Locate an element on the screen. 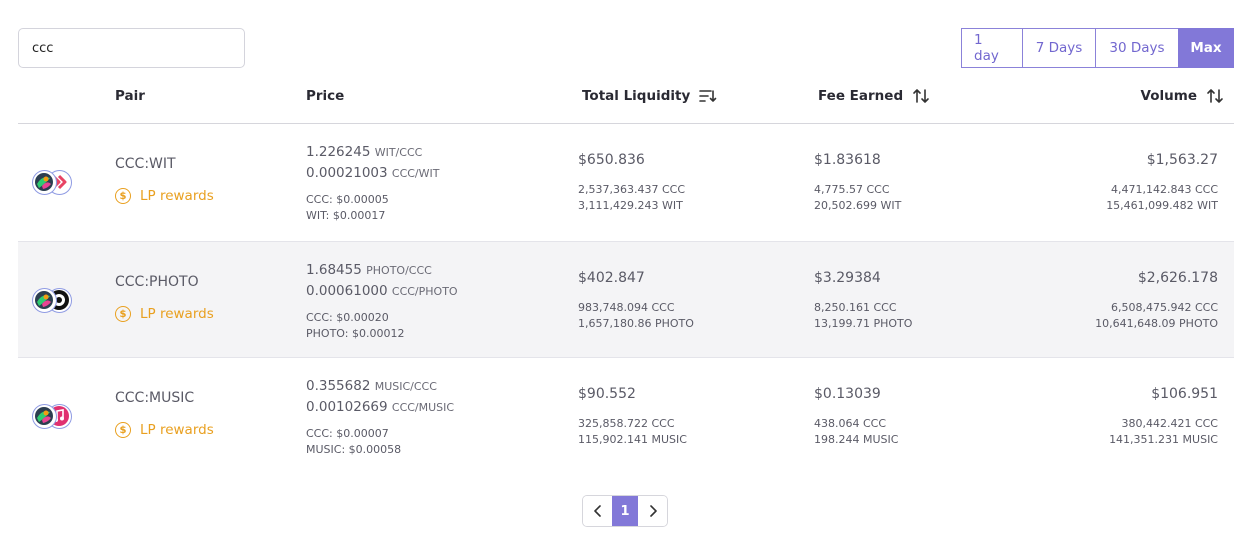  page-1-button: 1 is located at coordinates (625, 511).